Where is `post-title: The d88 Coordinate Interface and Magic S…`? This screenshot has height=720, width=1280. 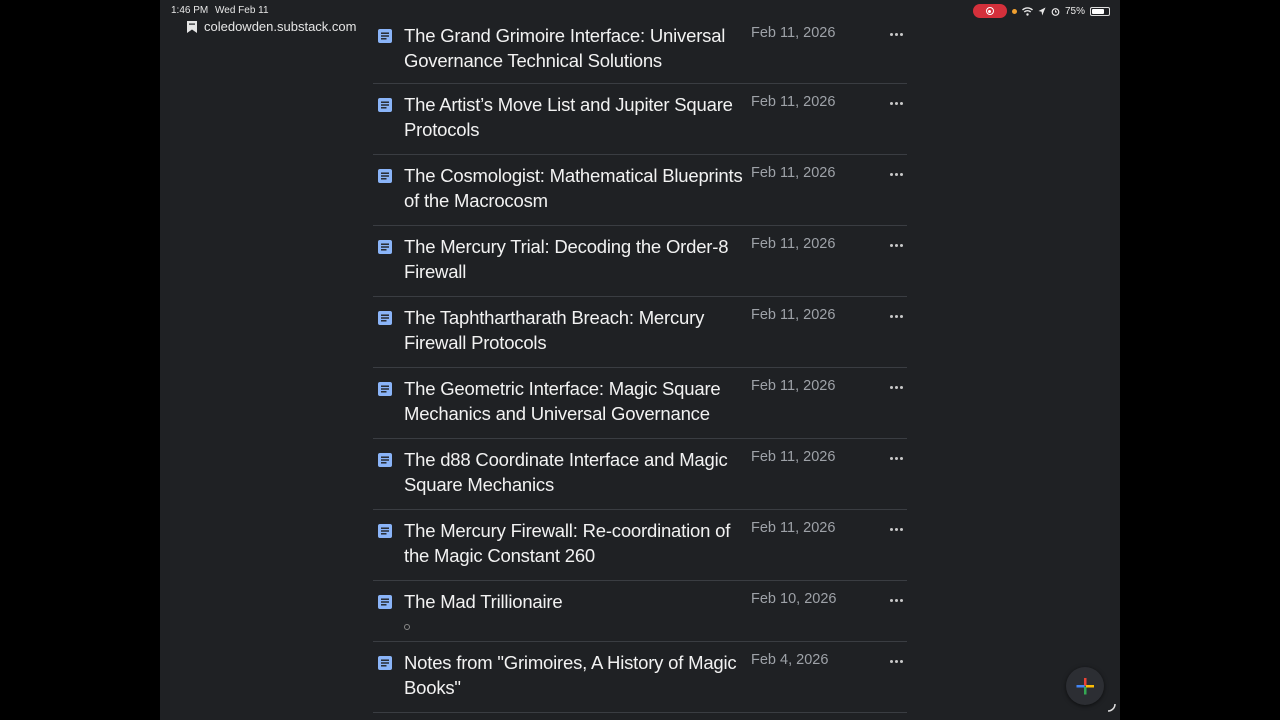 post-title: The d88 Coordinate Interface and Magic S… is located at coordinates (578, 472).